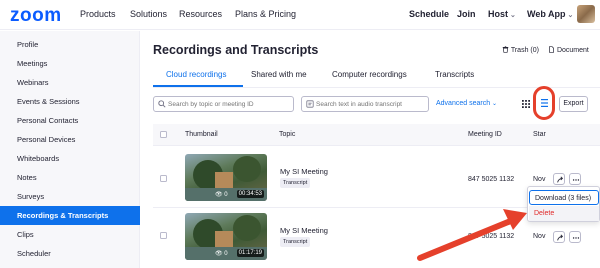 This screenshot has width=600, height=268. I want to click on recording-thumbnail: 👁 0 01:17:19, so click(226, 236).